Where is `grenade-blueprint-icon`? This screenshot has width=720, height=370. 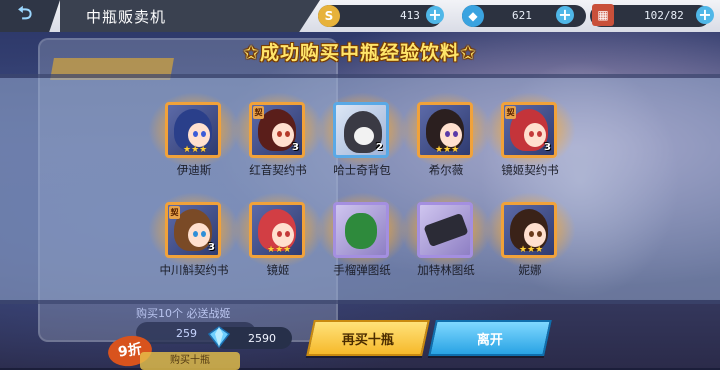
grenade-blueprint-icon is located at coordinates (361, 231).